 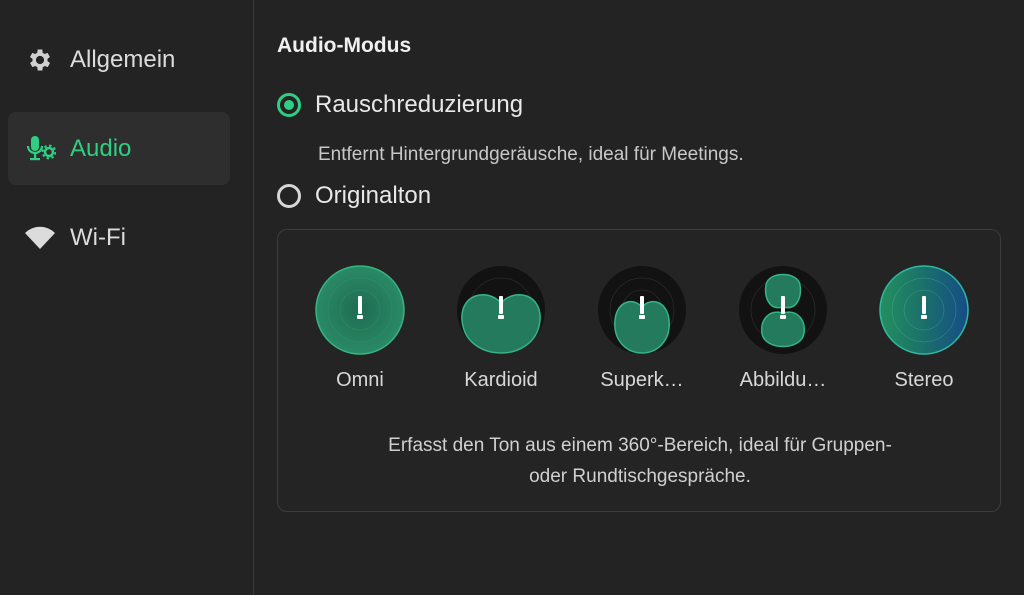 What do you see at coordinates (783, 310) in the screenshot?
I see `figure-eight-pattern-icon` at bounding box center [783, 310].